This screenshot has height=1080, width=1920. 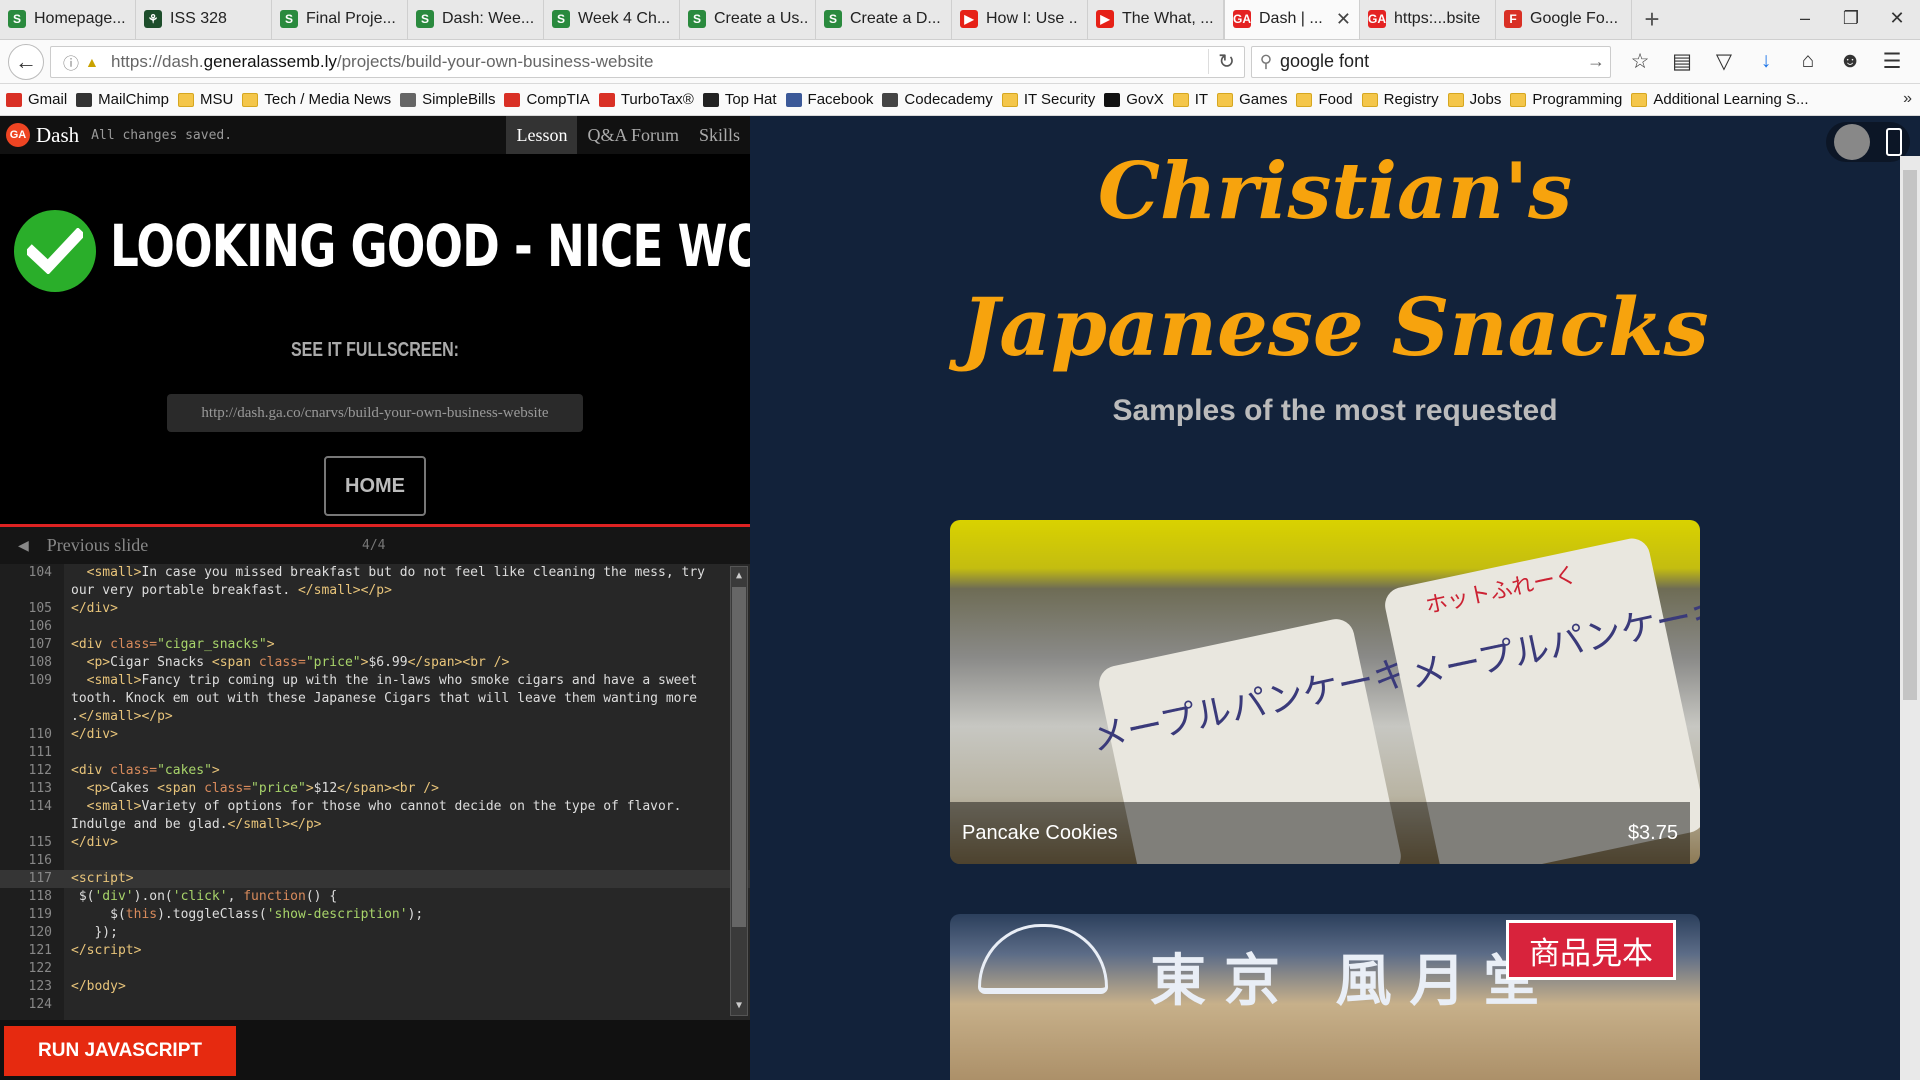 I want to click on code-line: 106, so click(x=375, y=627).